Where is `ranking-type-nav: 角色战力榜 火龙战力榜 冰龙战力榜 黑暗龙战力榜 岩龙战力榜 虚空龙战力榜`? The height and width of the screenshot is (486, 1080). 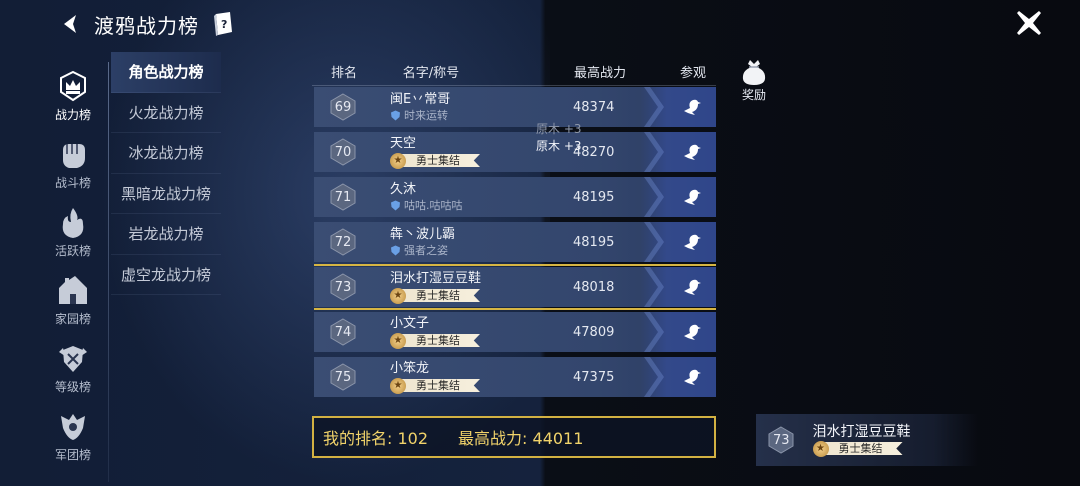
ranking-type-nav: 角色战力榜 火龙战力榜 冰龙战力榜 黑暗龙战力榜 岩龙战力榜 虚空龙战力榜 is located at coordinates (166, 173).